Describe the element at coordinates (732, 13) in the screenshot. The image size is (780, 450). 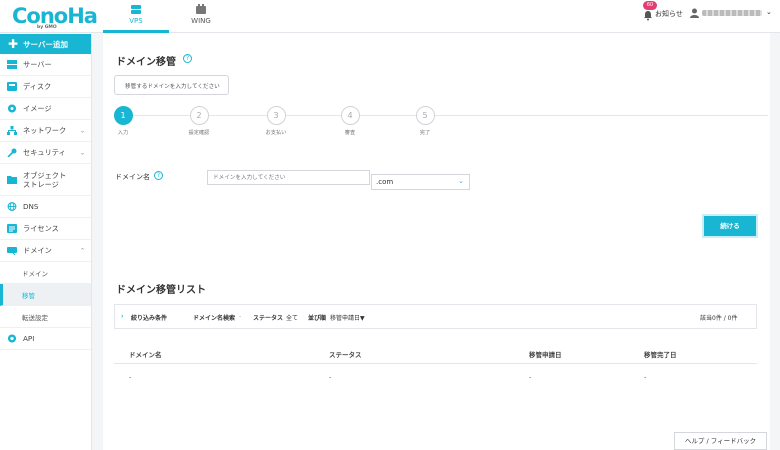
I see `user-name-masked` at that location.